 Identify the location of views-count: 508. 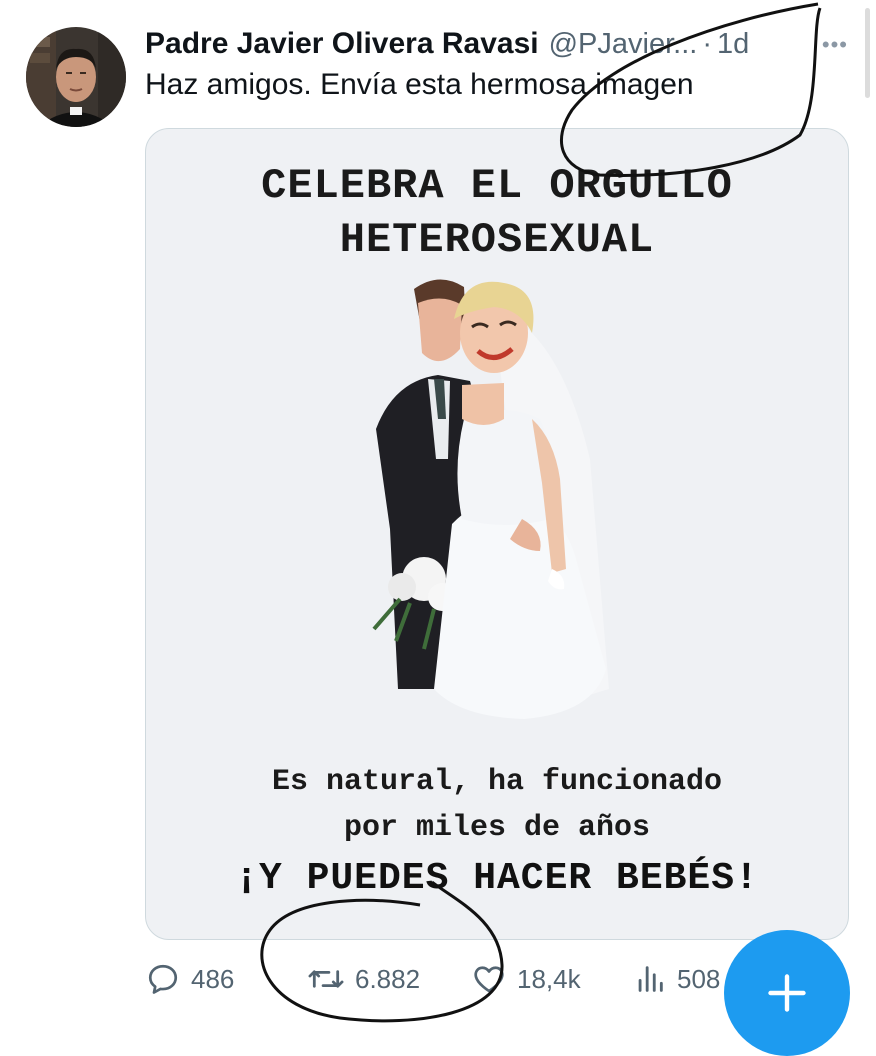
(699, 978).